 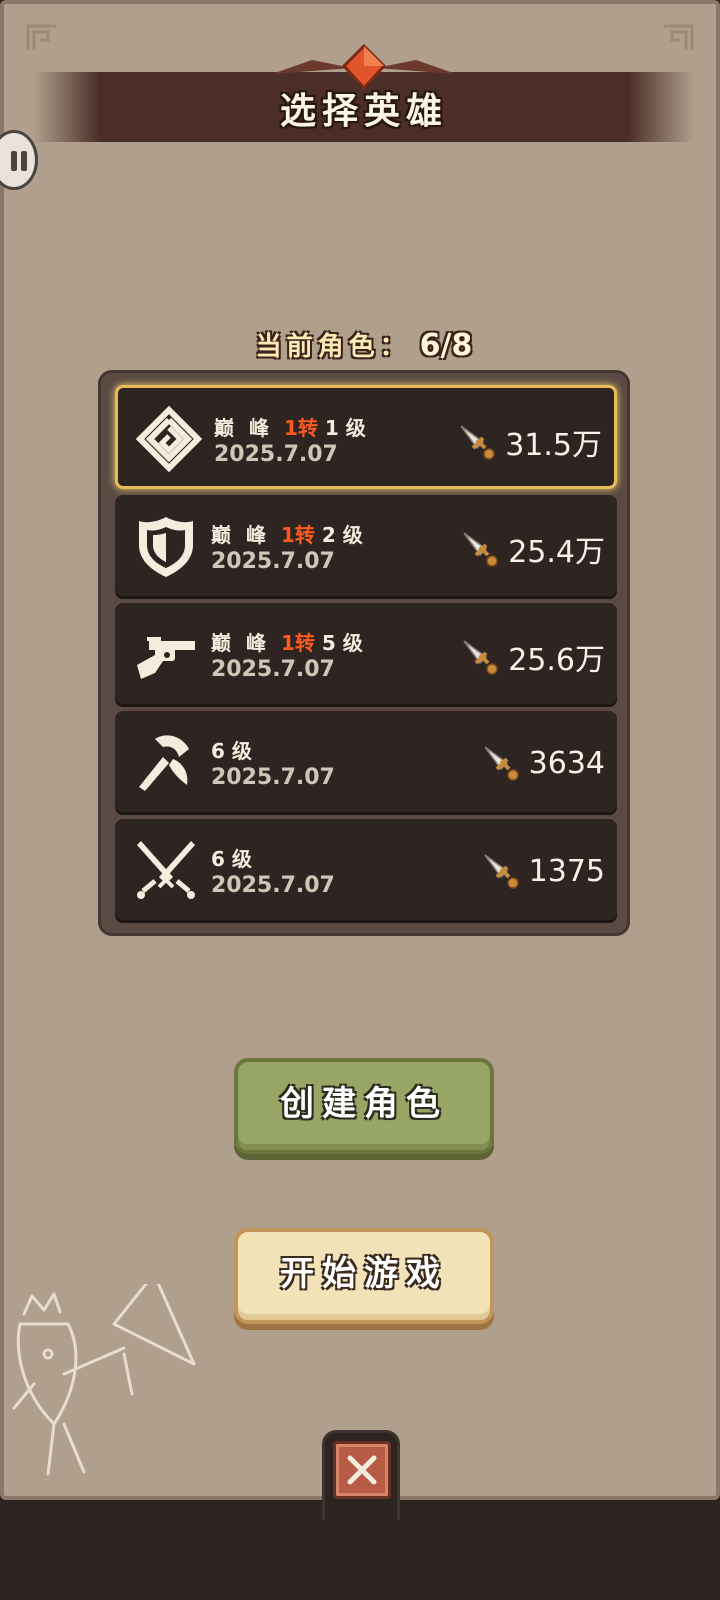 What do you see at coordinates (104, 1380) in the screenshot?
I see `carrot-knight-sketch` at bounding box center [104, 1380].